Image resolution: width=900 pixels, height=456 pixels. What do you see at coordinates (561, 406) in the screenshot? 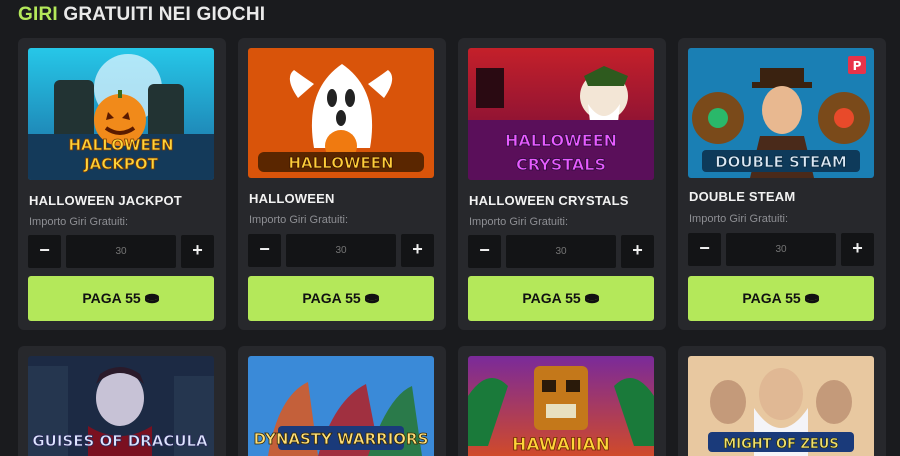
I see `game-thumbnail: HAWAIIAN` at bounding box center [561, 406].